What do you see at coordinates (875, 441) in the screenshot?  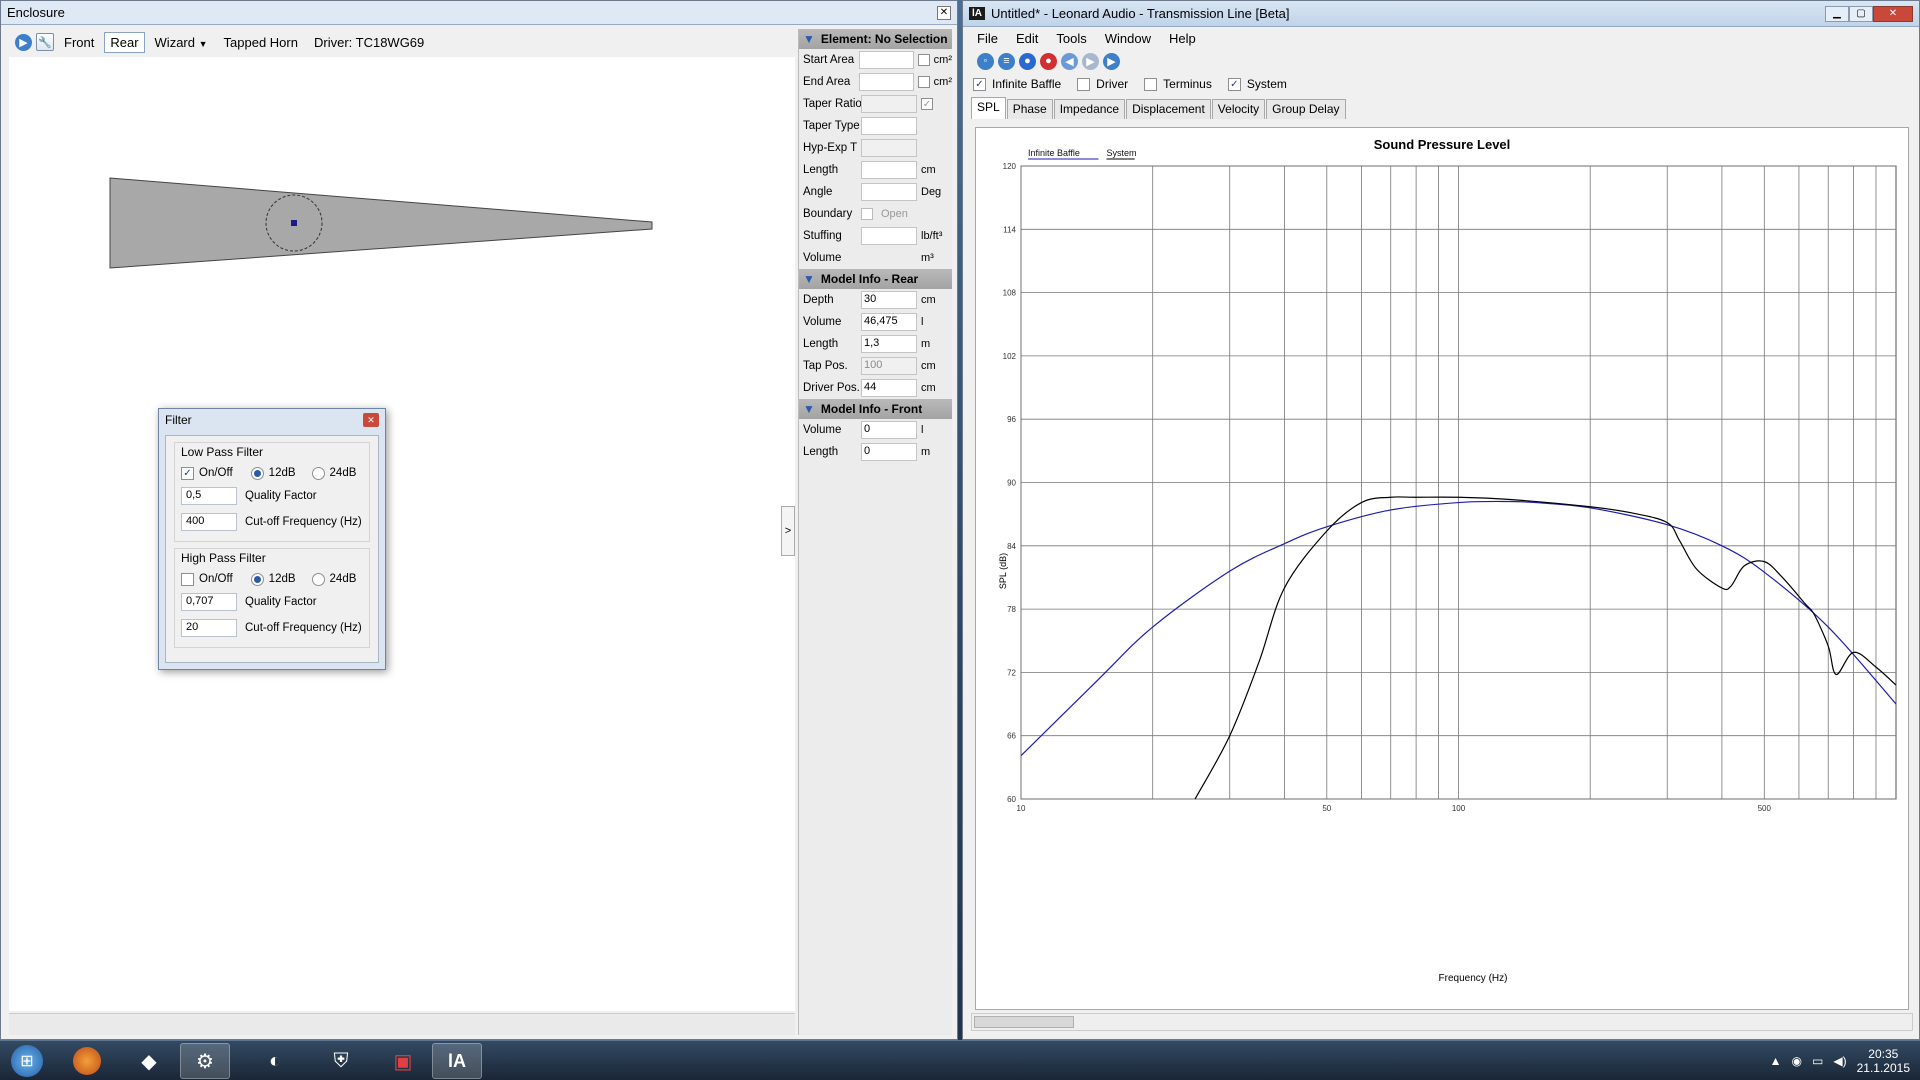 I see `front-rows: Volume 0 l Length 0 m` at bounding box center [875, 441].